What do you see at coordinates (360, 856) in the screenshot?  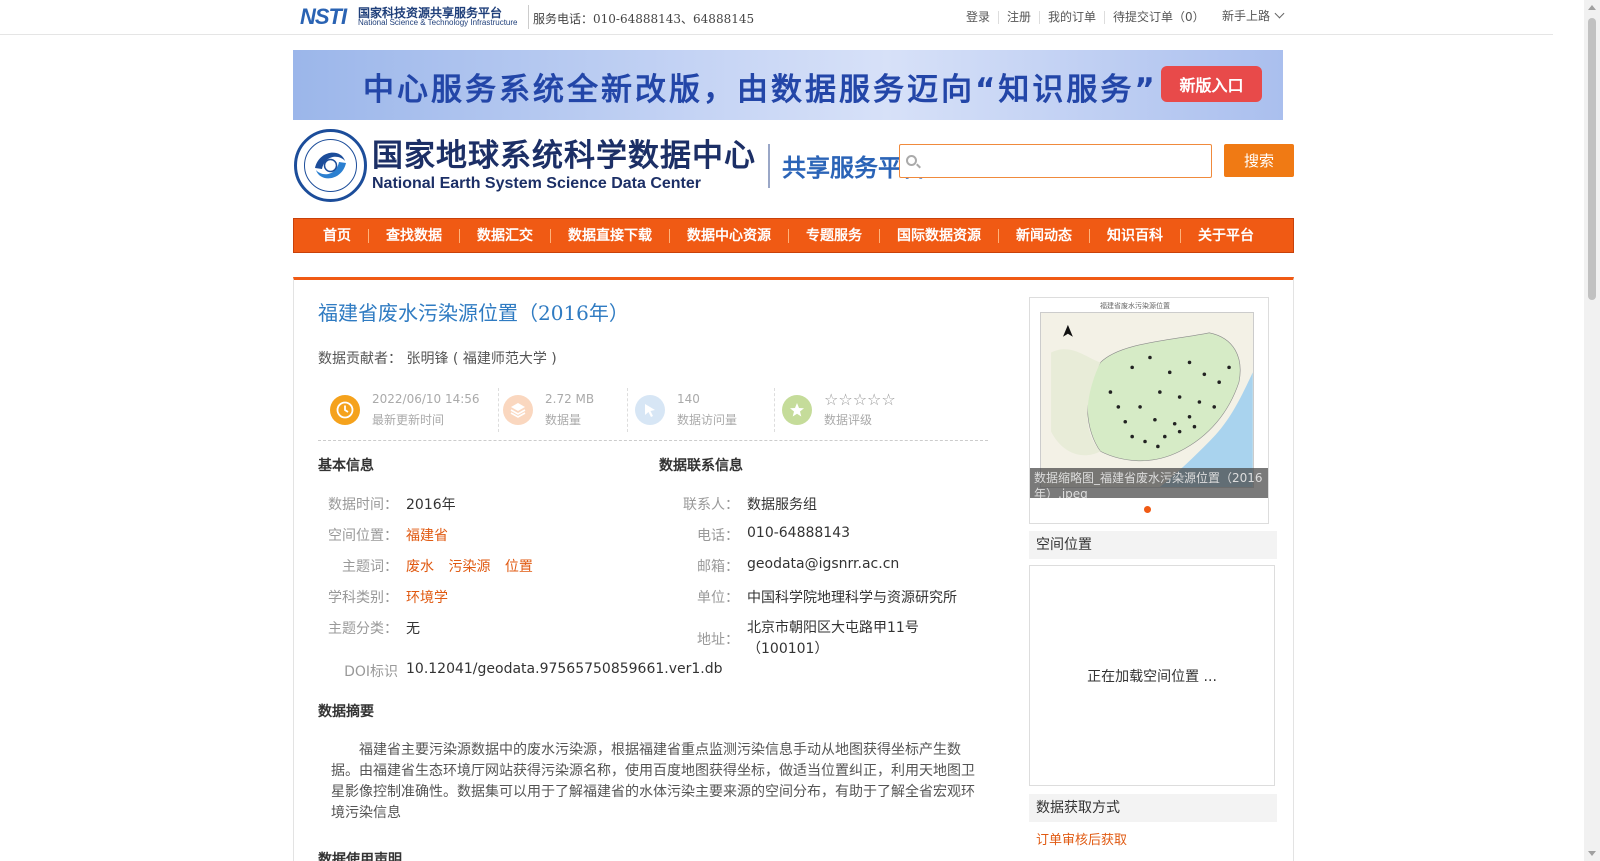 I see `usage-statement-heading: 数据使用声明` at bounding box center [360, 856].